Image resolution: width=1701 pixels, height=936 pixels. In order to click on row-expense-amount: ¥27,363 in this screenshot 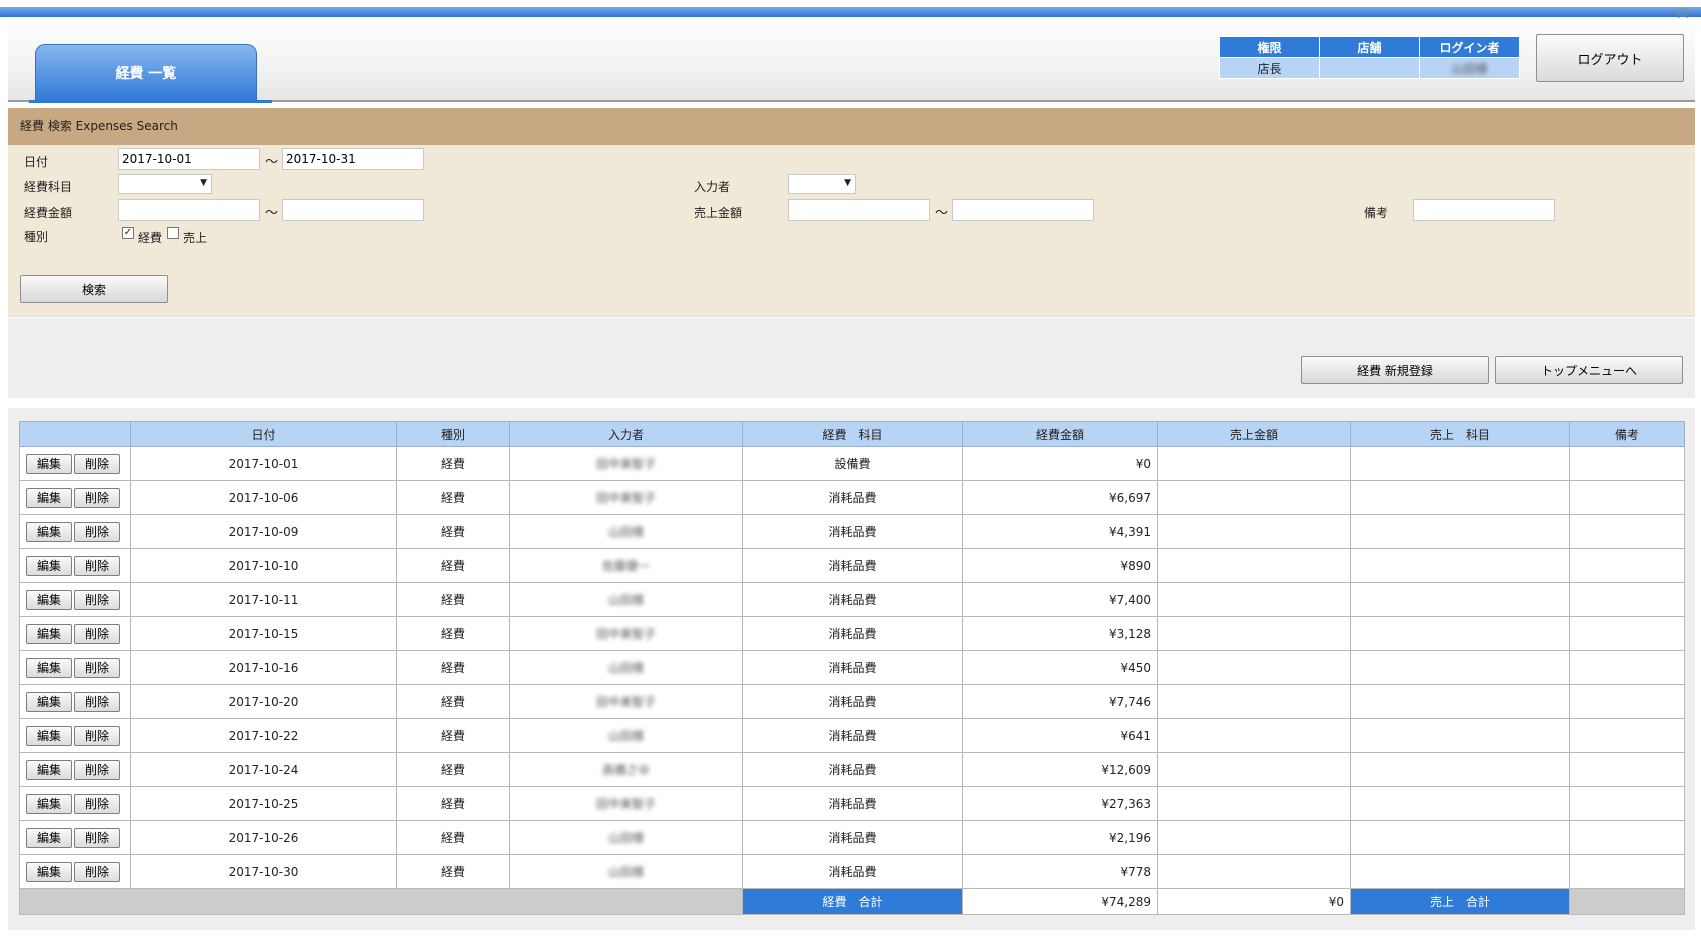, I will do `click(1060, 803)`.